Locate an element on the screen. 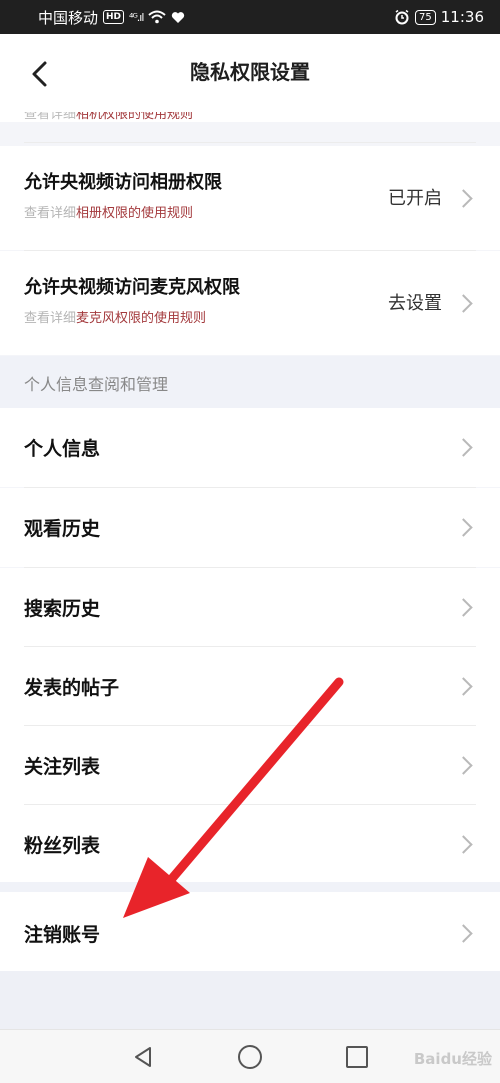 Image resolution: width=500 pixels, height=1083 pixels. bottom-empty-area is located at coordinates (250, 1000).